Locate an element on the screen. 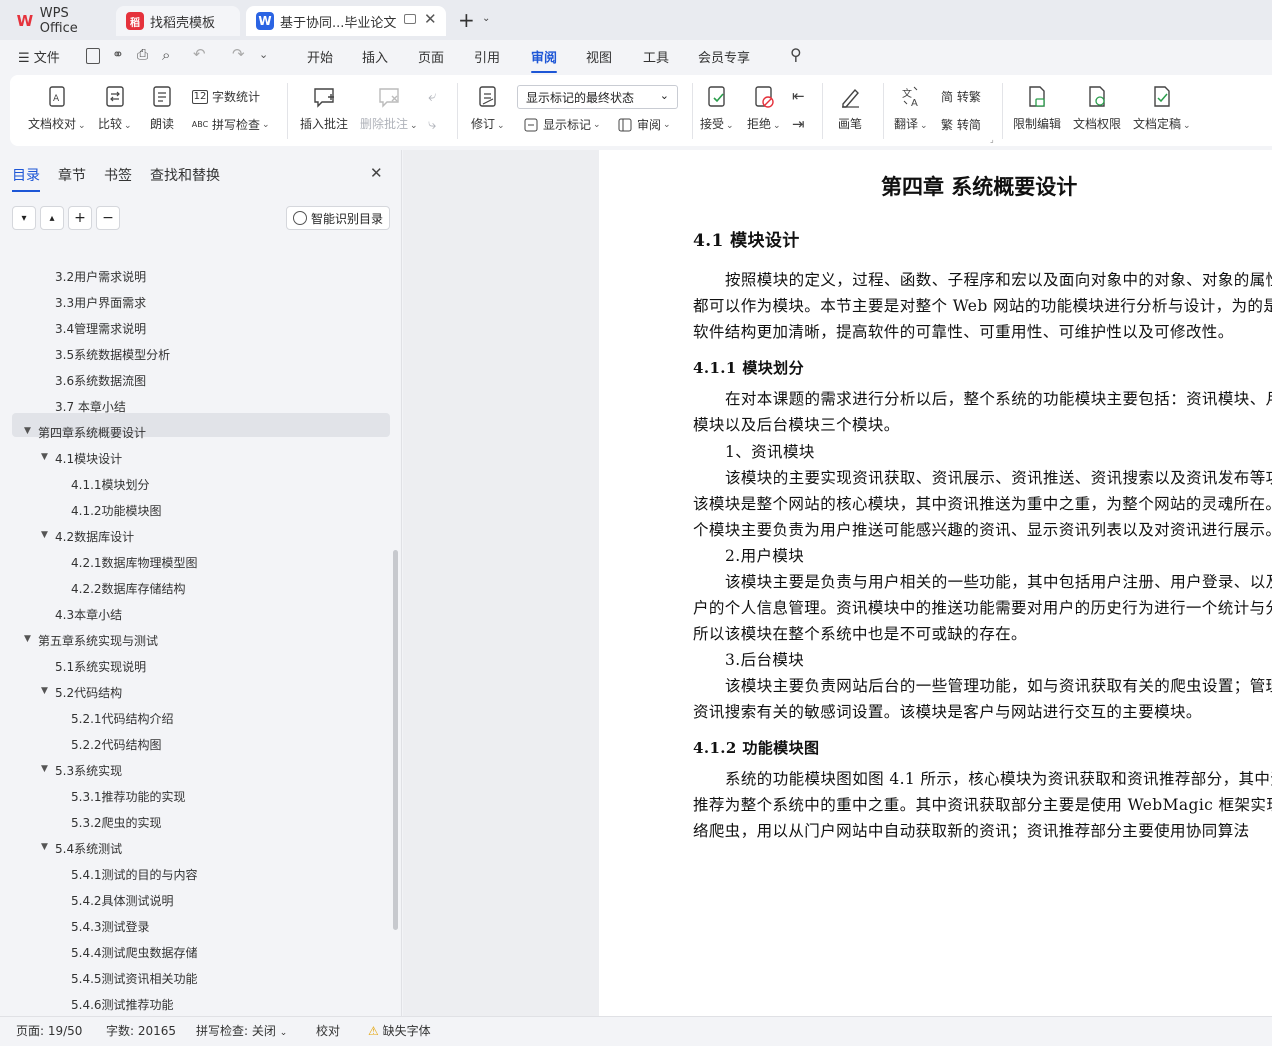 This screenshot has width=1272, height=1046. toc-item: 第四章系统概要设计 is located at coordinates (92, 432).